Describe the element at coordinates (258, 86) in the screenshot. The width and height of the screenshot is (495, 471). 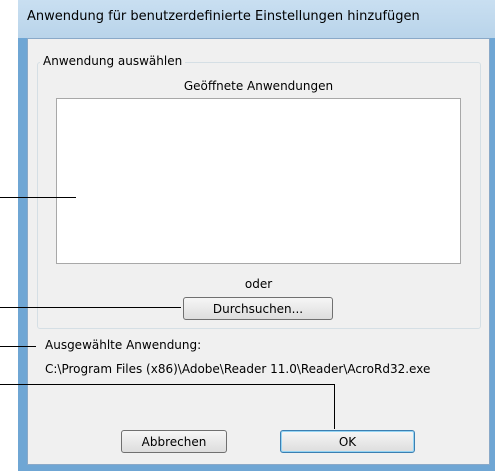
I see `open-applications-caption: Geöffnete Anwendungen` at that location.